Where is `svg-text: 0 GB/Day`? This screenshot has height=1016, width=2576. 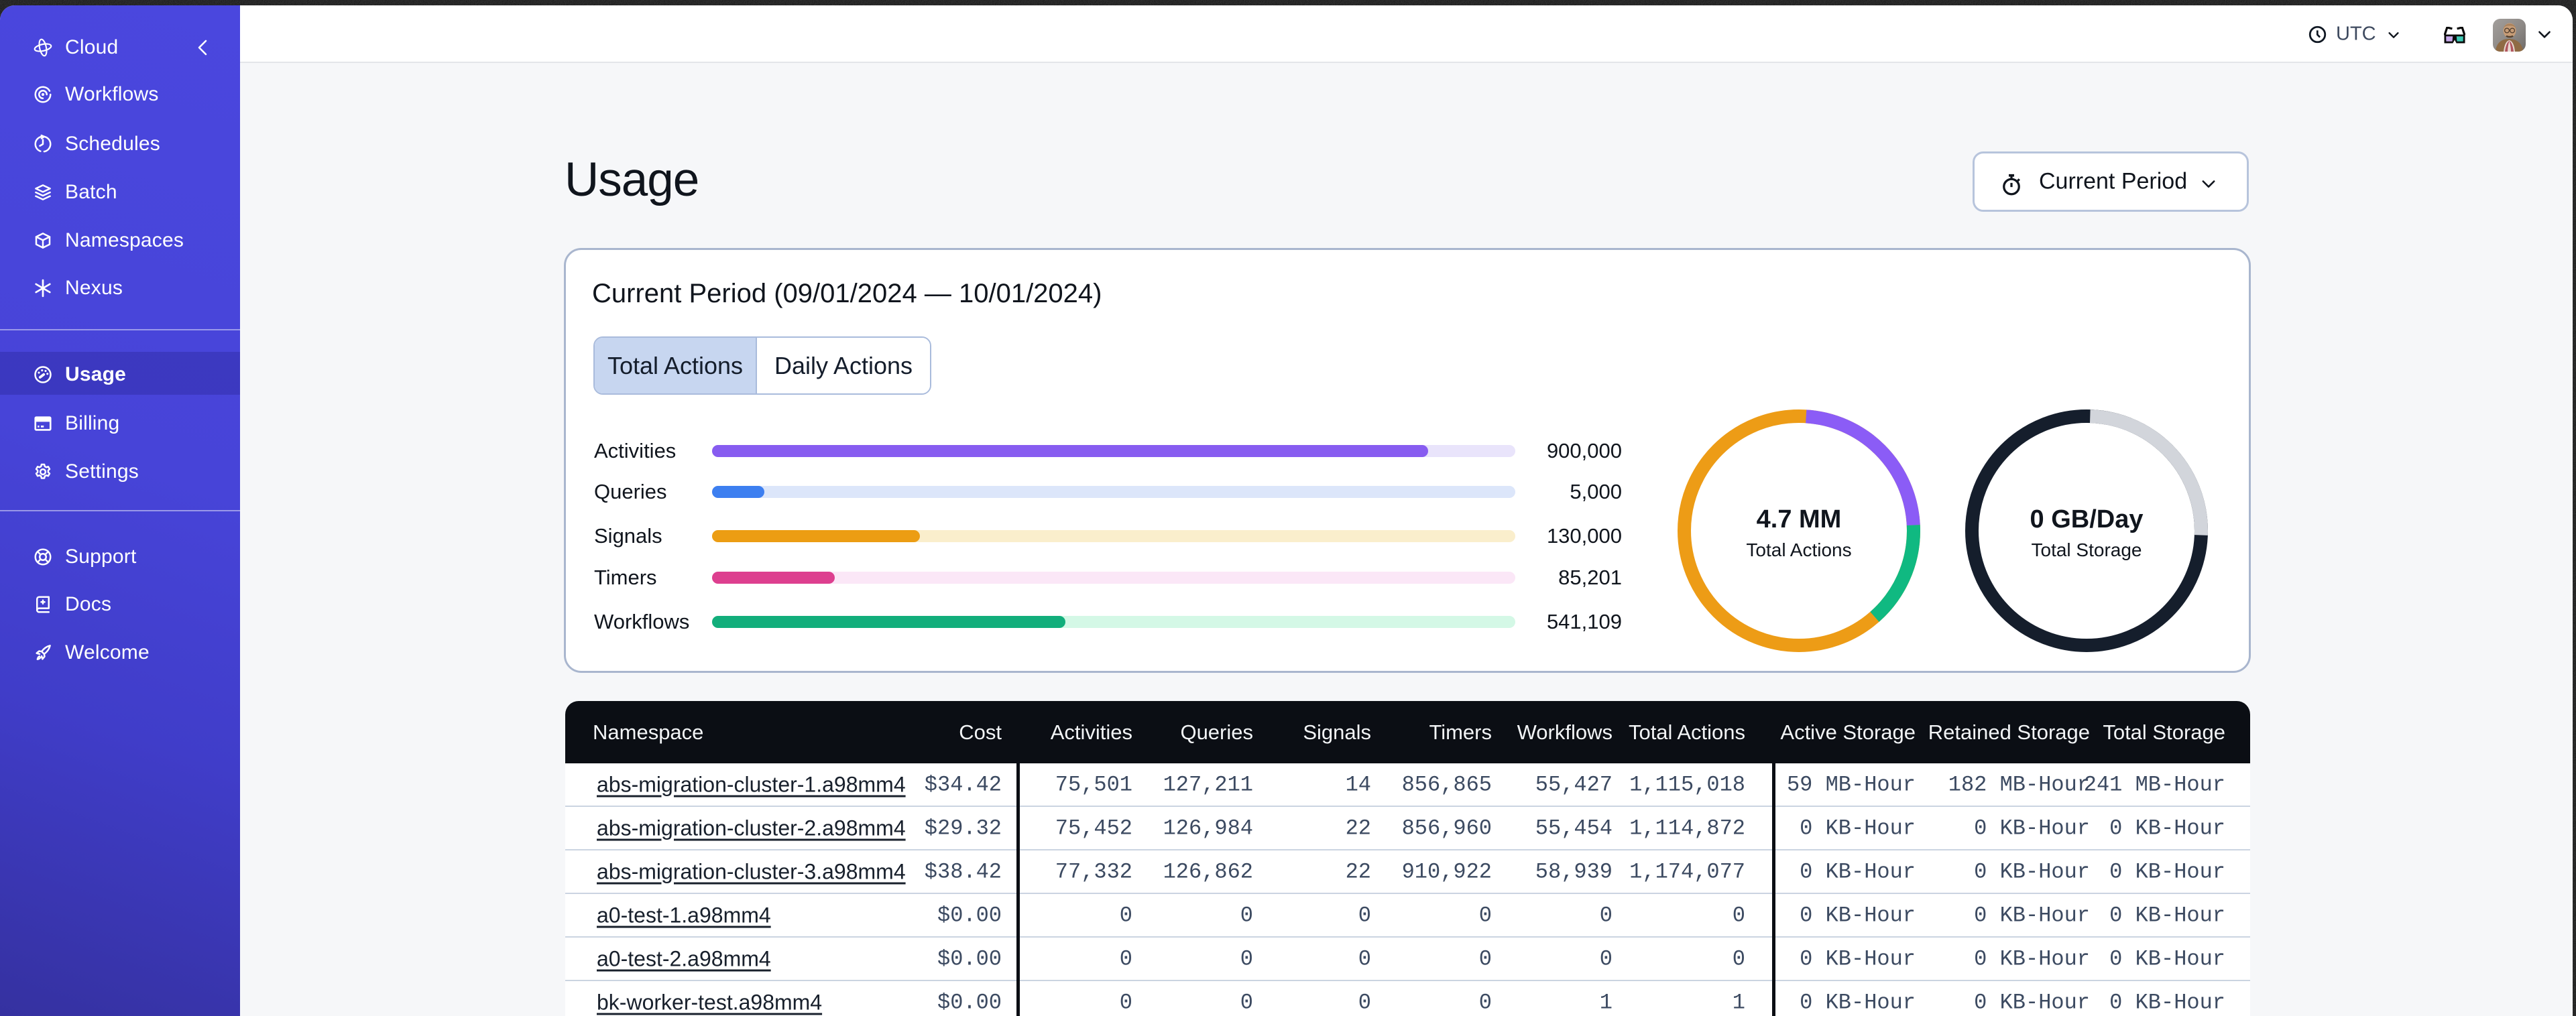 svg-text: 0 GB/Day is located at coordinates (2087, 519).